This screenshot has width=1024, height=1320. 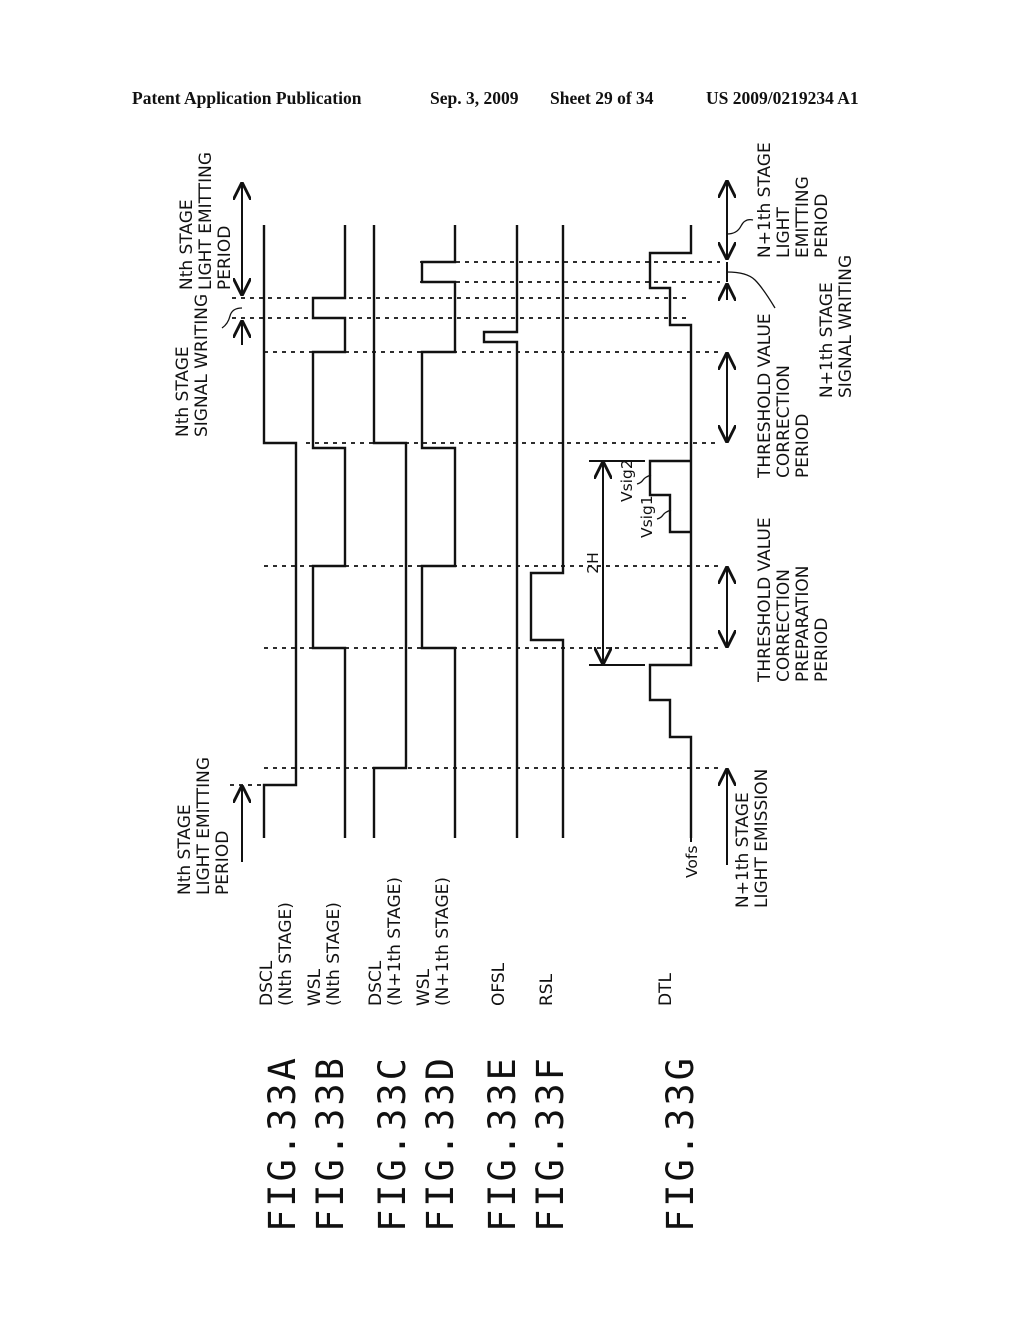 What do you see at coordinates (440, 1143) in the screenshot?
I see `fig-33d: FIG.33D` at bounding box center [440, 1143].